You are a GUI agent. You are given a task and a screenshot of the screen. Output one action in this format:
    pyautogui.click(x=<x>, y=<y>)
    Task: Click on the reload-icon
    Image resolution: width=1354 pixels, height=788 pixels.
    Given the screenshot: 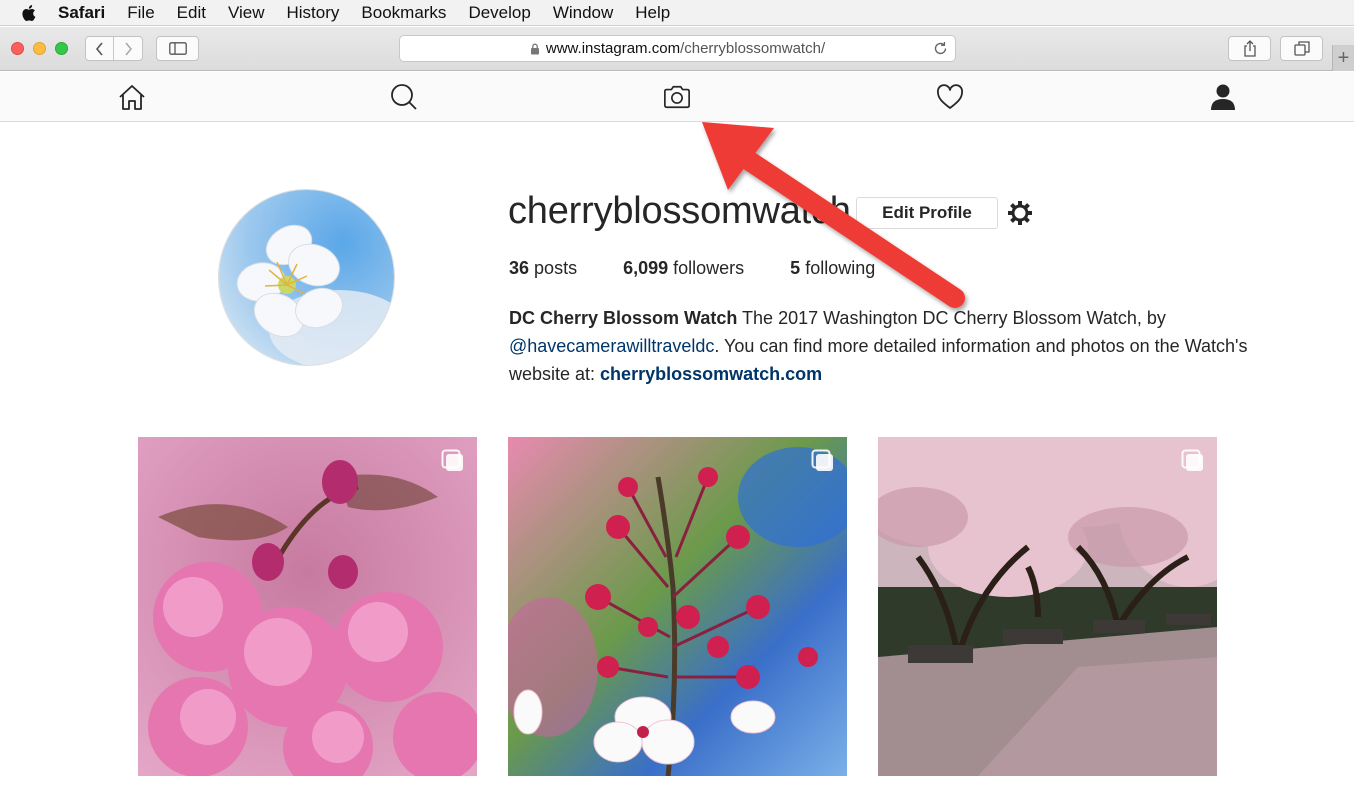 What is the action you would take?
    pyautogui.click(x=940, y=48)
    